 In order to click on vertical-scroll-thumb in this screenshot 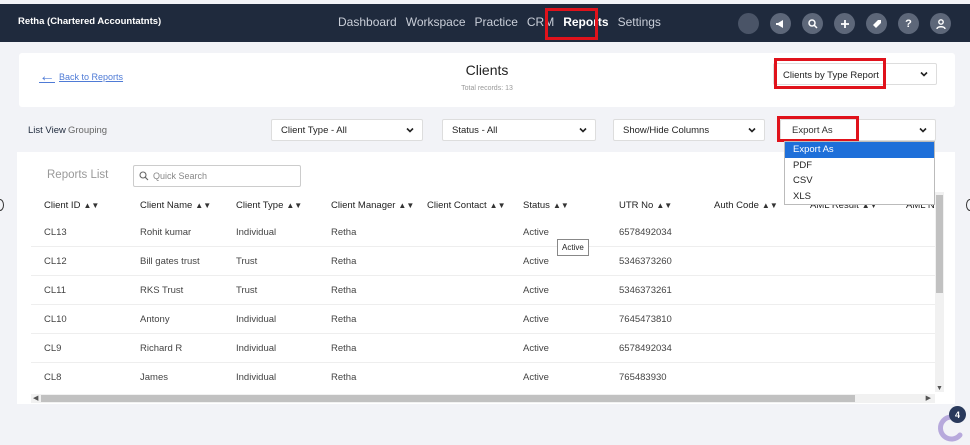, I will do `click(939, 244)`.